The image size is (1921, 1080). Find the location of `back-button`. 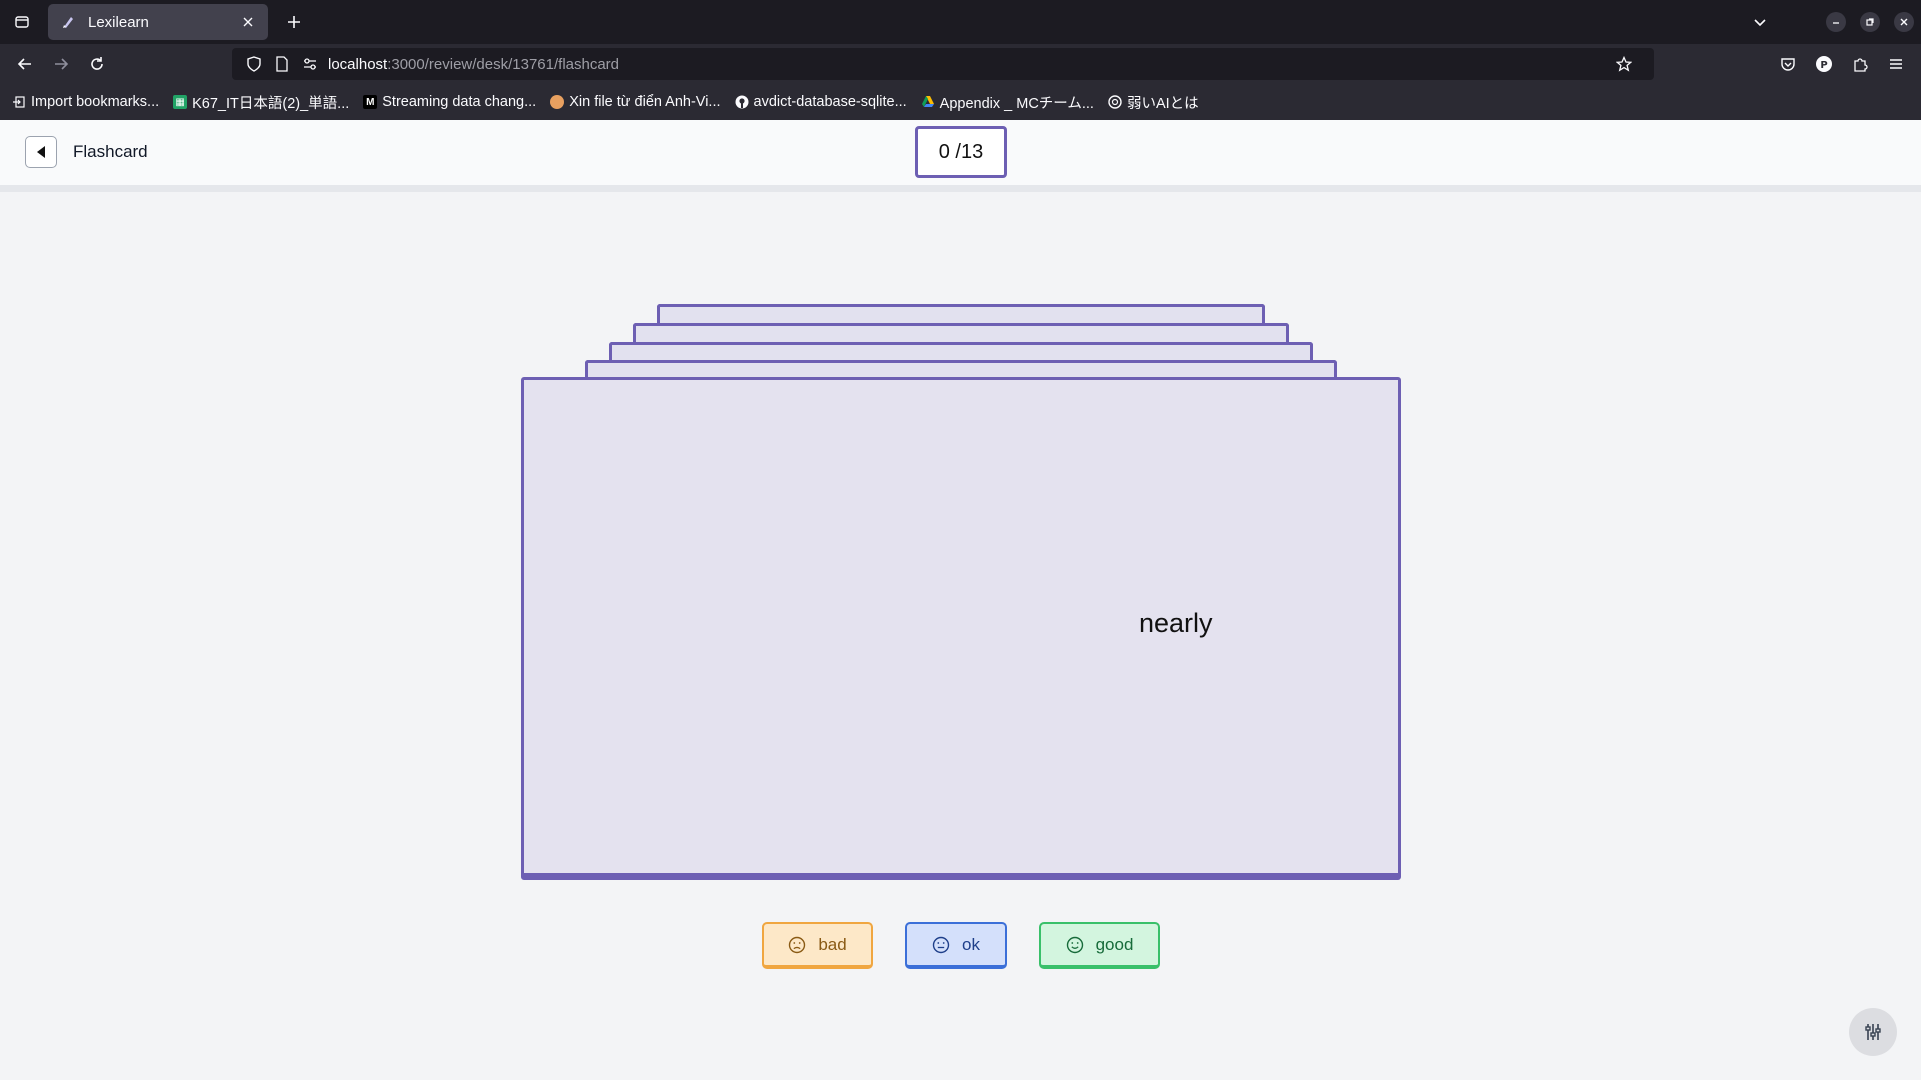

back-button is located at coordinates (25, 64).